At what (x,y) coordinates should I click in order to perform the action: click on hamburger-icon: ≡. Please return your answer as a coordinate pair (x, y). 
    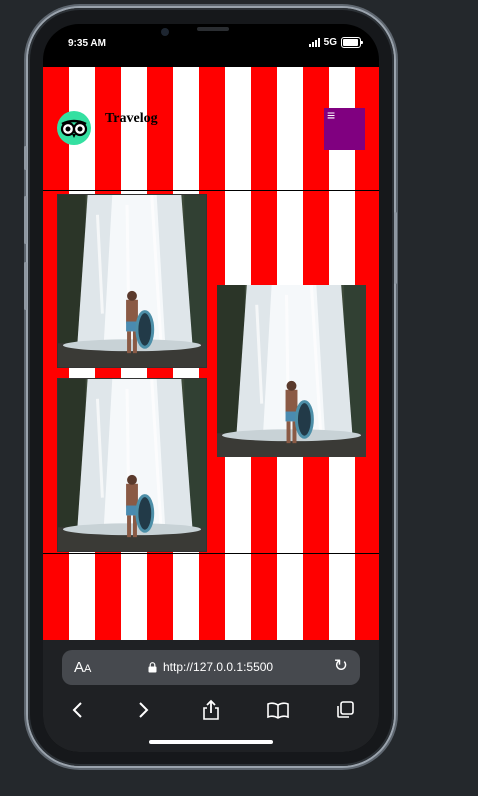
    Looking at the image, I should click on (331, 115).